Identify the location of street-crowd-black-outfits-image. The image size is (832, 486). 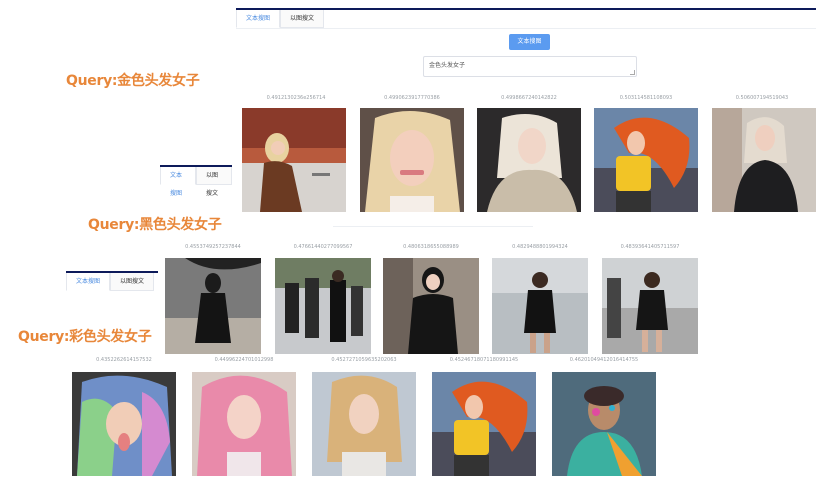
(323, 306).